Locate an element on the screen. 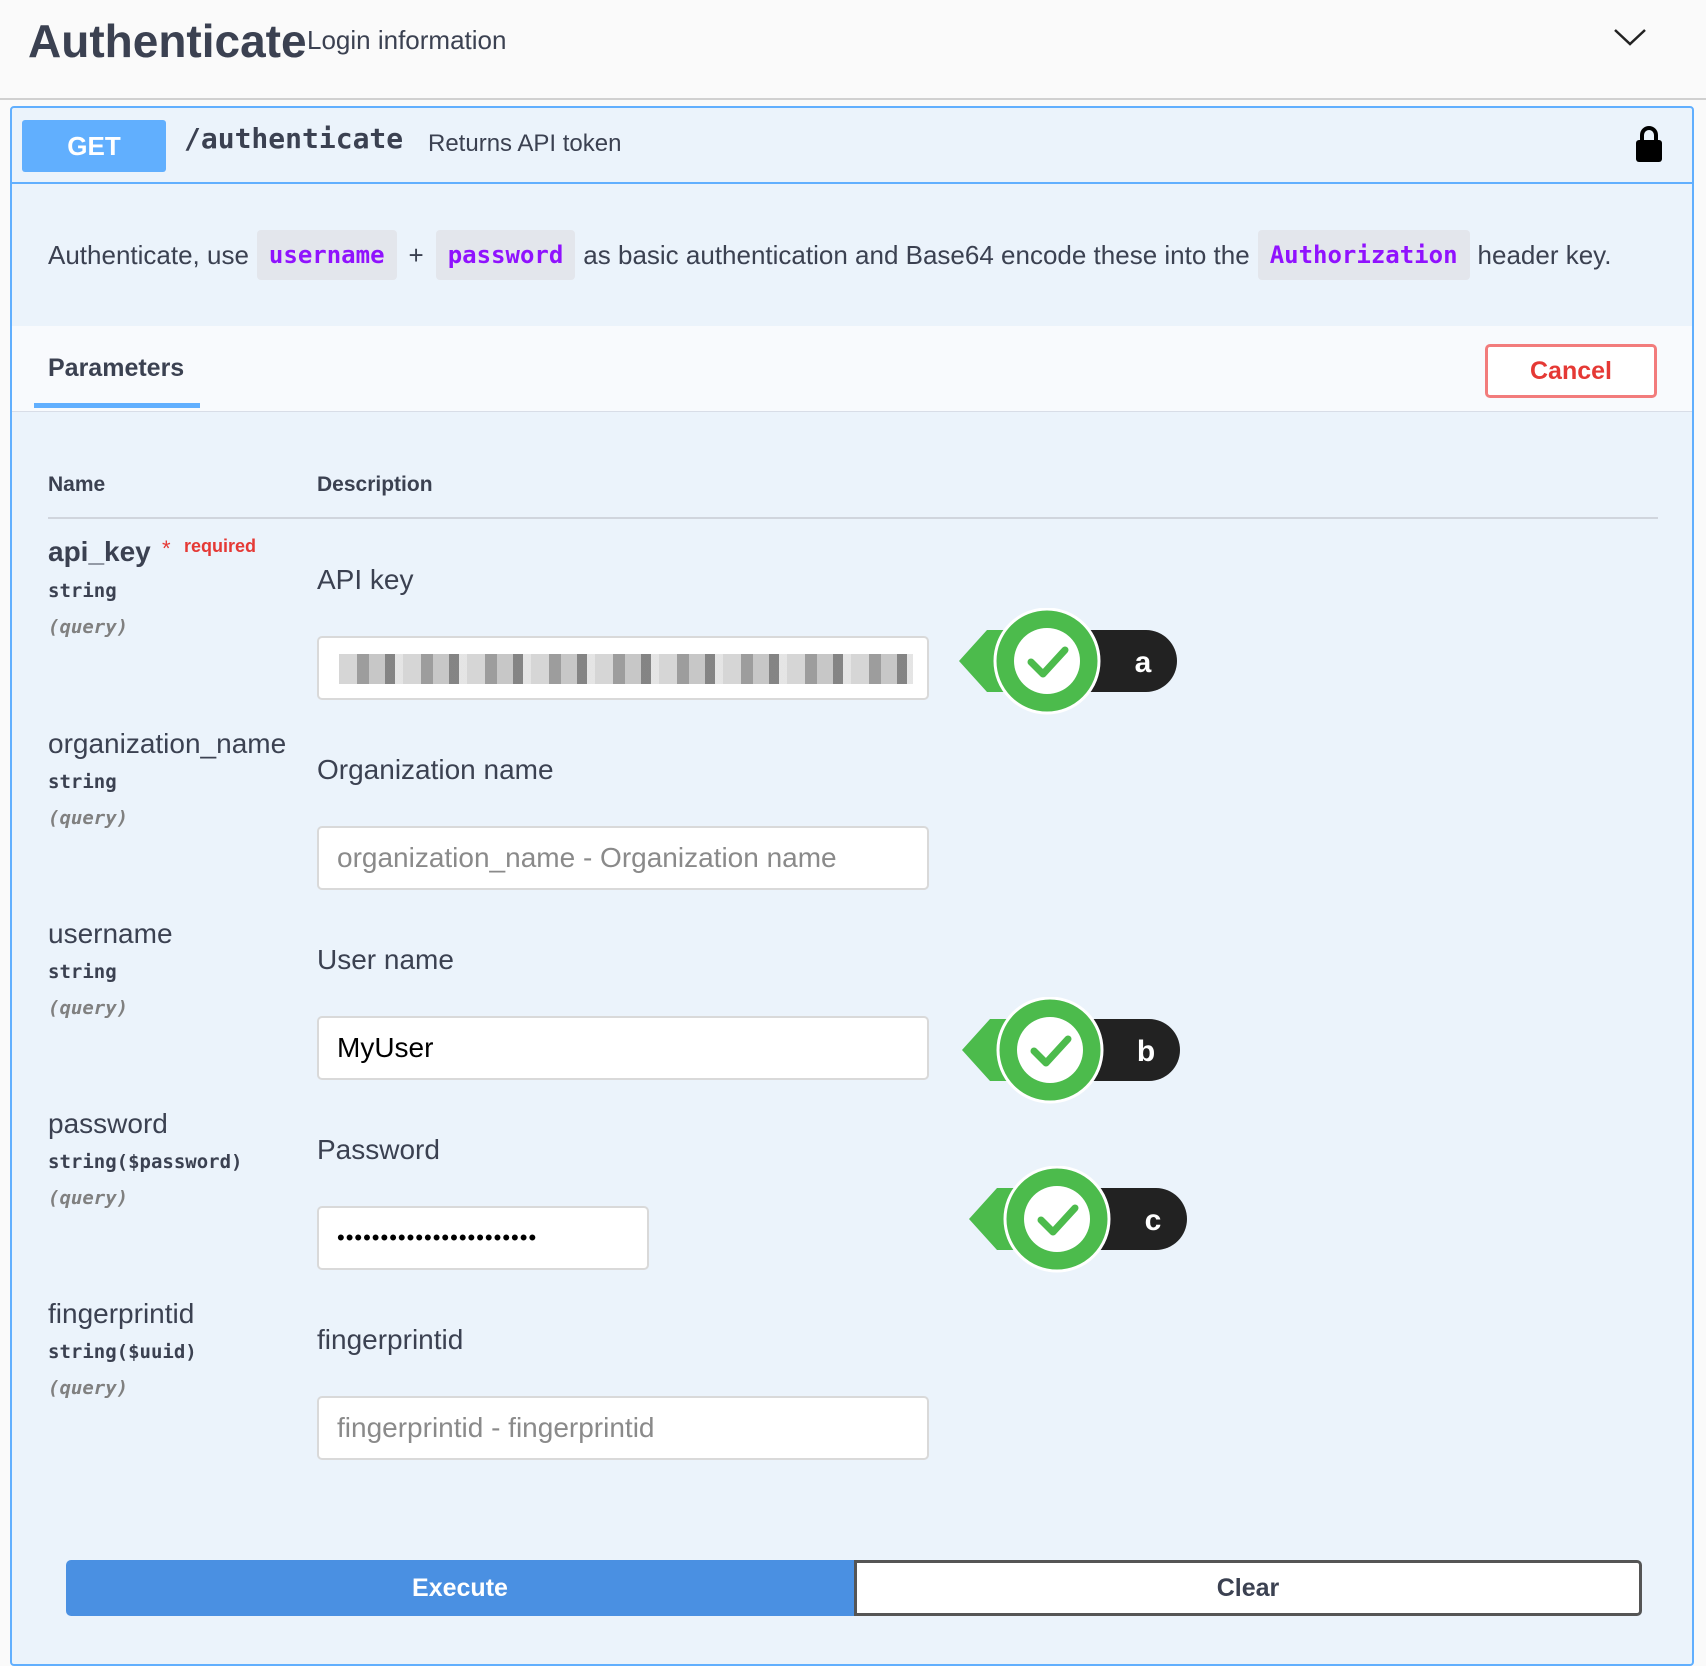 The width and height of the screenshot is (1706, 1666). param-type-organization: string is located at coordinates (82, 782).